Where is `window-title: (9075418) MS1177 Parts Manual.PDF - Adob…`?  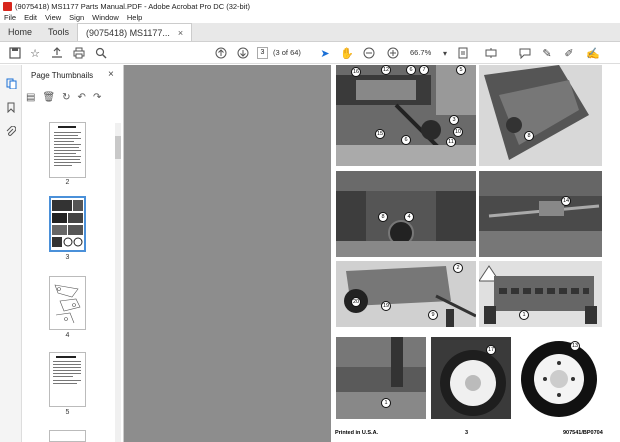 window-title: (9075418) MS1177 Parts Manual.PDF - Adob… is located at coordinates (132, 6).